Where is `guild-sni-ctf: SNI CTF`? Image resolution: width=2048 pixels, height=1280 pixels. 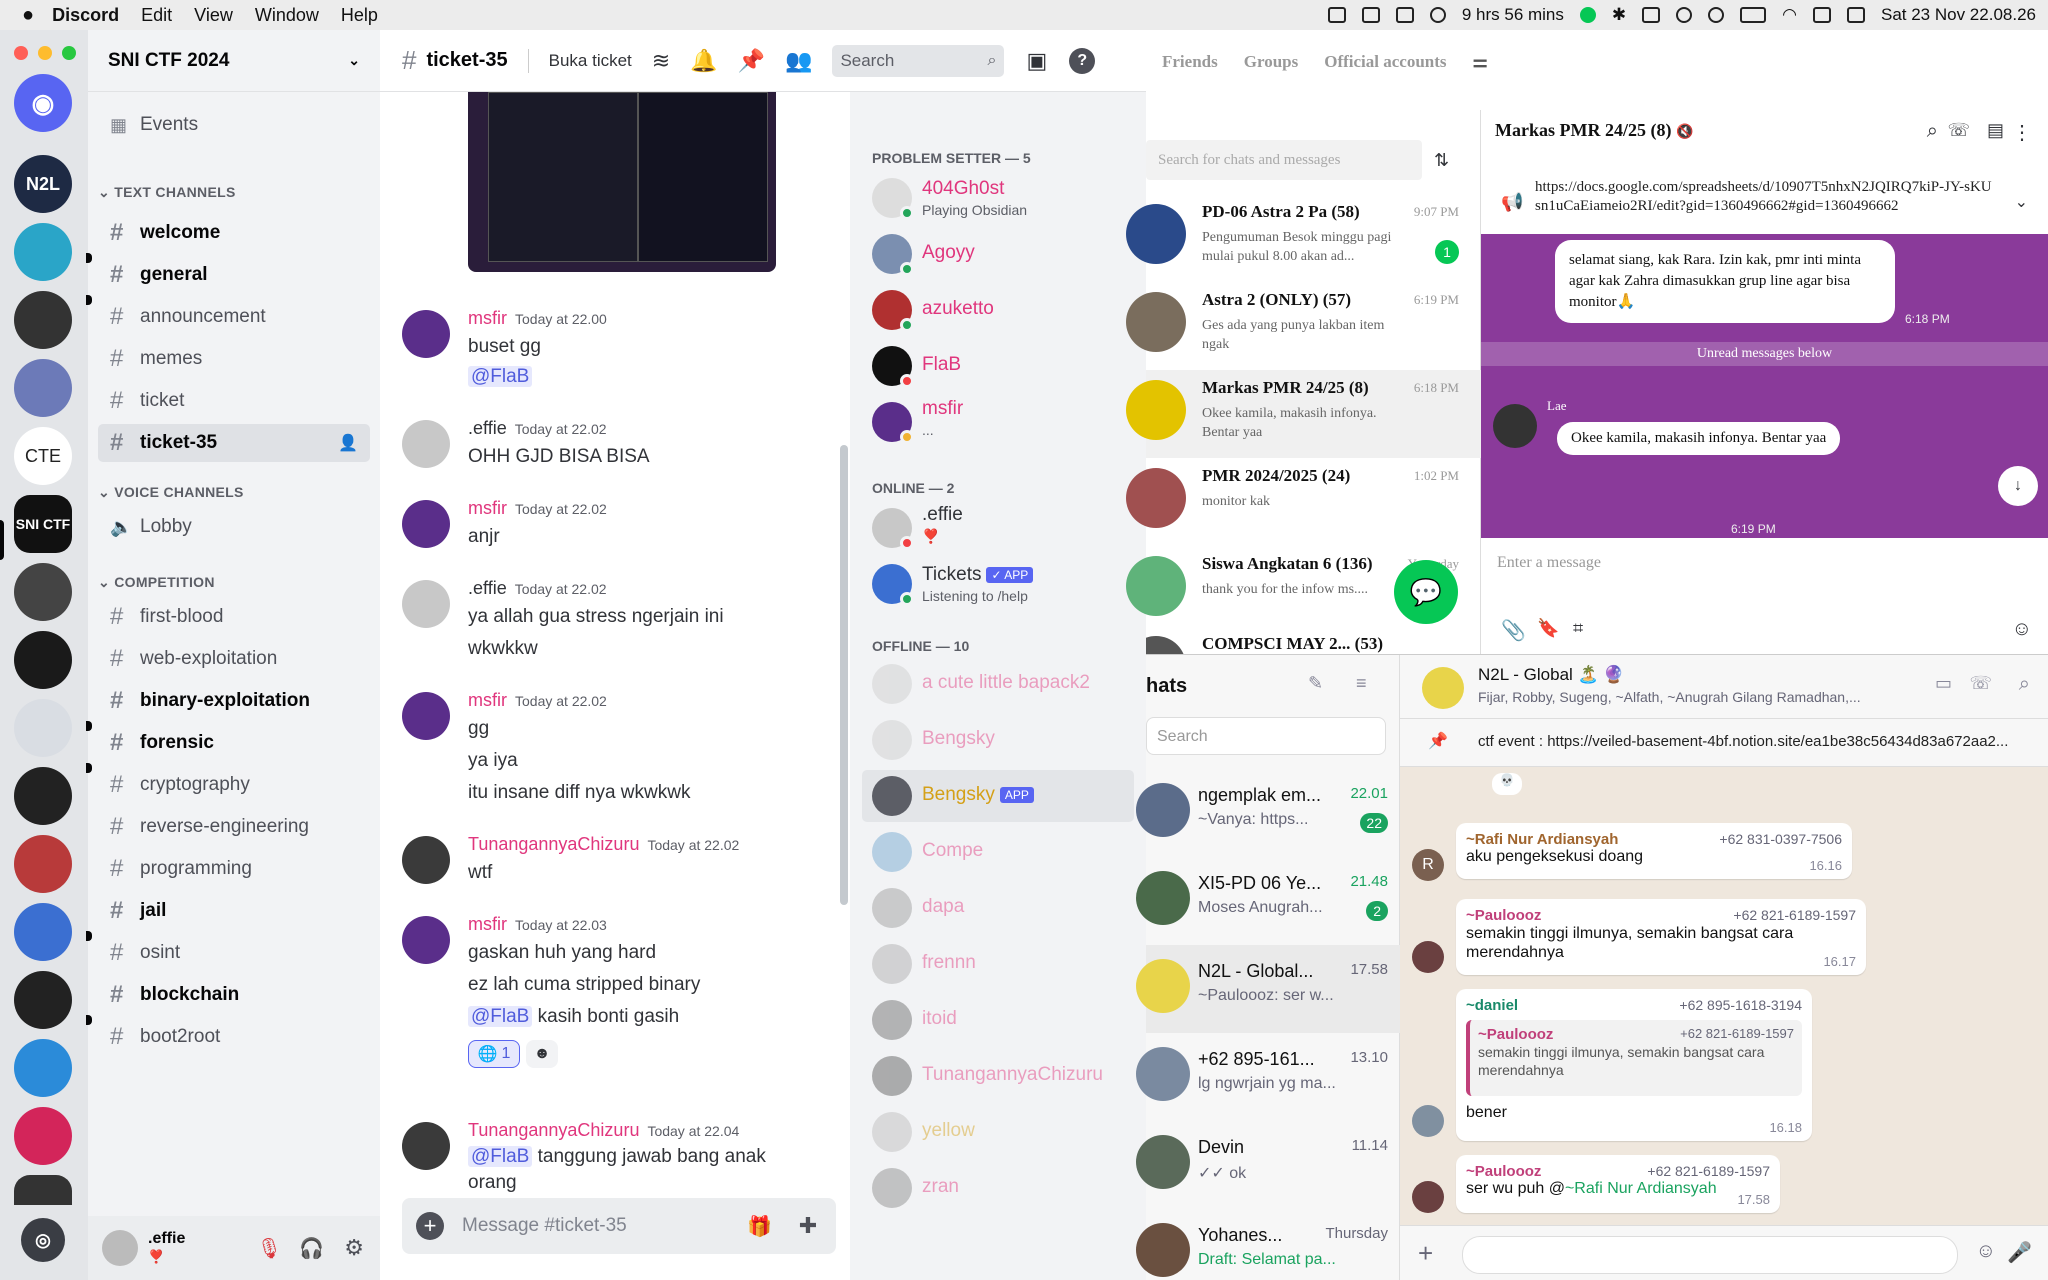
guild-sni-ctf: SNI CTF is located at coordinates (43, 524).